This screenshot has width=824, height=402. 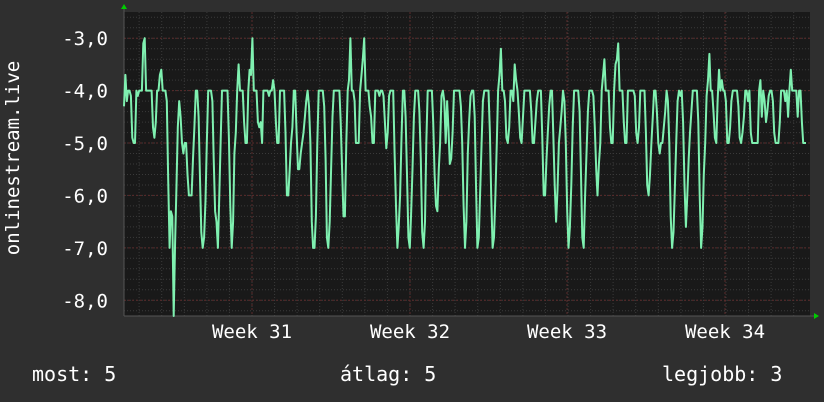 I want to click on legend-current: most: 5, so click(x=74, y=374).